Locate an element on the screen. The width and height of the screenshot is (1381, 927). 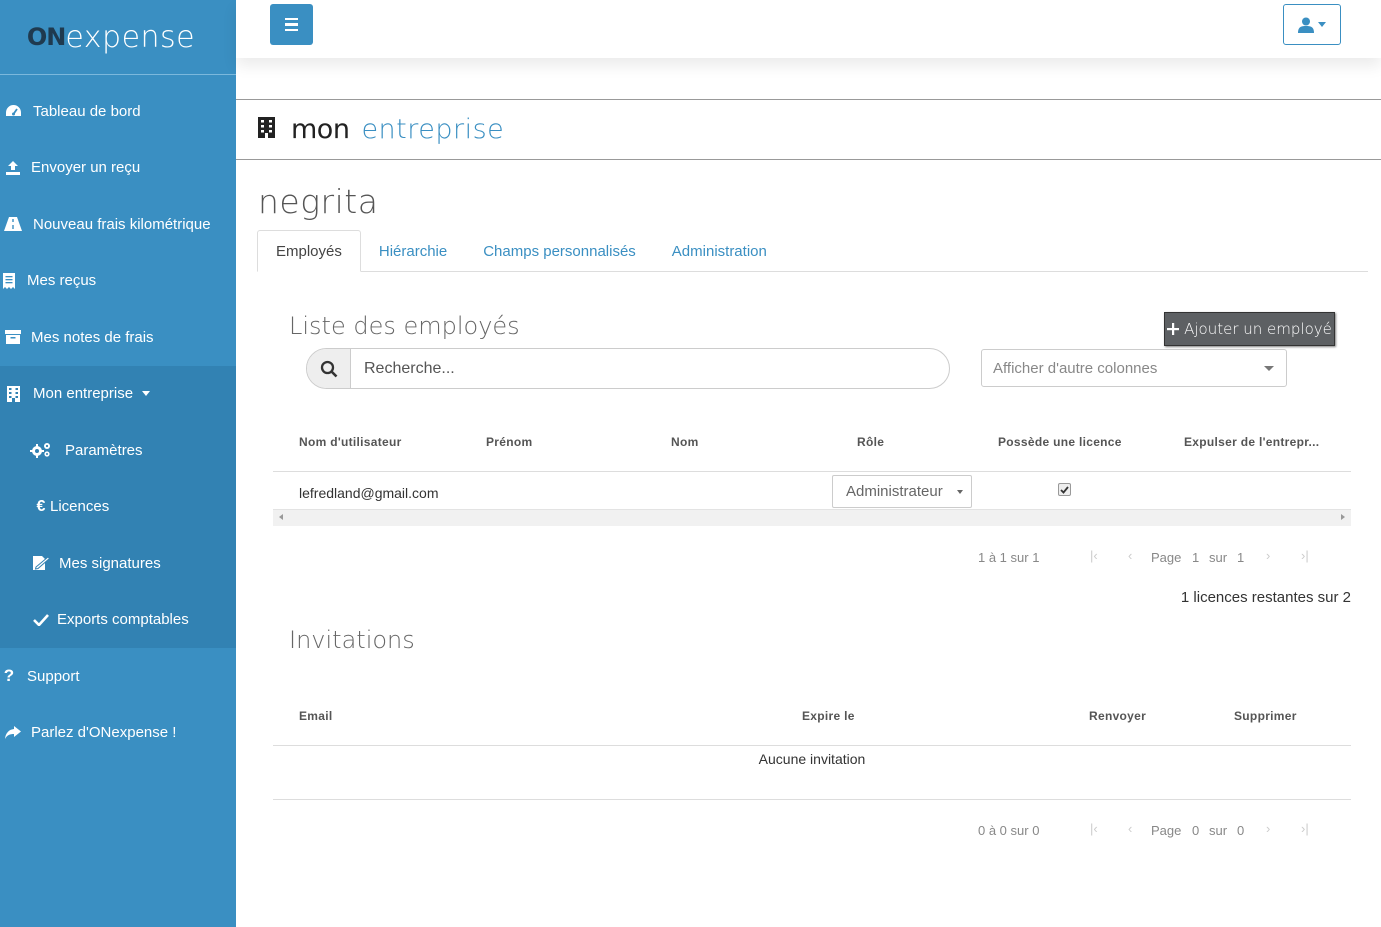
question-icon: ? is located at coordinates (9, 676).